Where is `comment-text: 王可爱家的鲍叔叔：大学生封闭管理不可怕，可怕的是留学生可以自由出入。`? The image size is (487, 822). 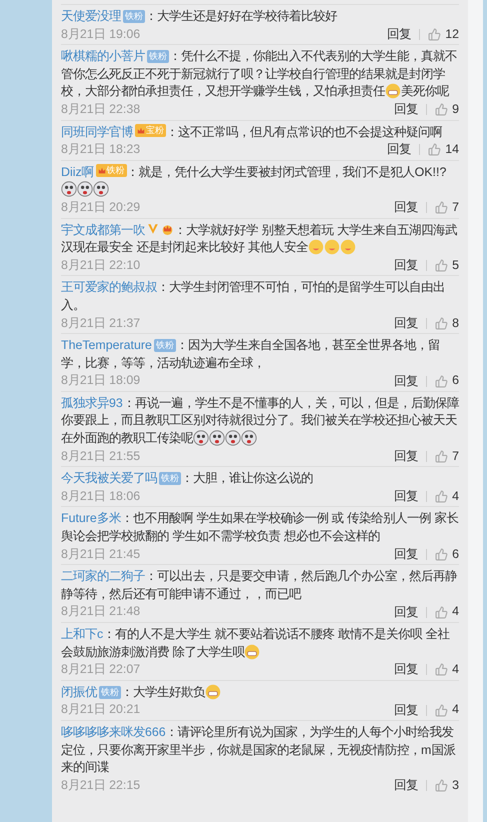 comment-text: 王可爱家的鲍叔叔：大学生封闭管理不可怕，可怕的是留学生可以自由出入。 is located at coordinates (253, 296).